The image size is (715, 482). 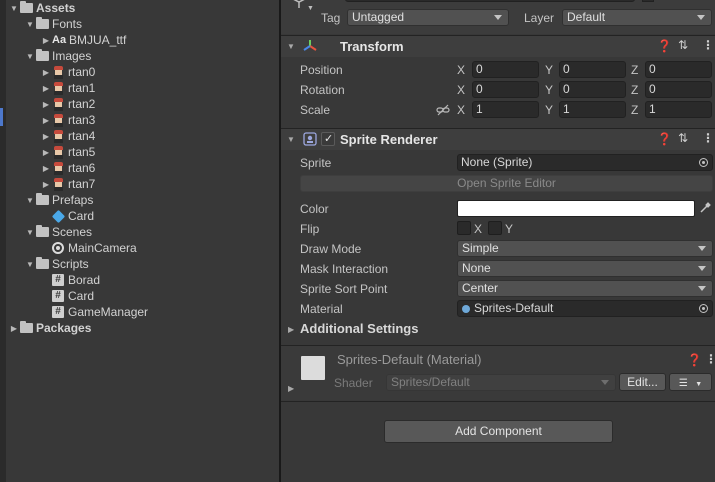 I want to click on additional-settings-foldout: Additional Settings, so click(x=359, y=328).